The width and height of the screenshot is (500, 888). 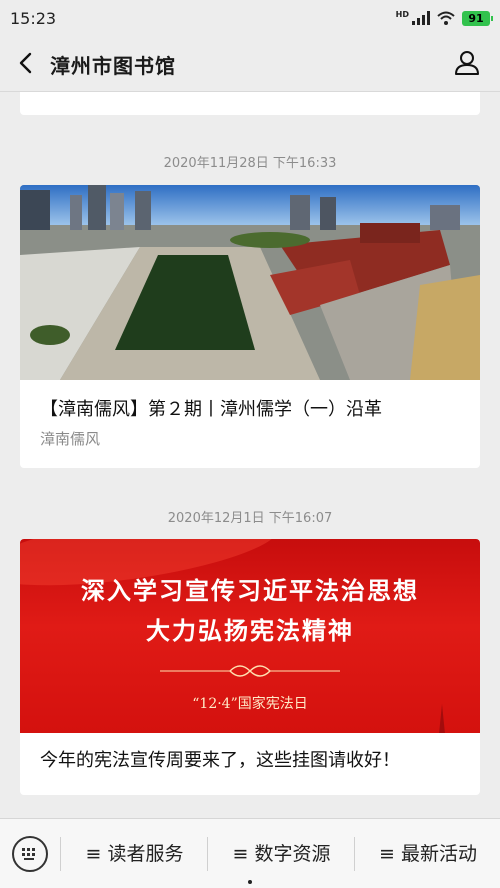 I want to click on battery-icon: 91, so click(x=477, y=18).